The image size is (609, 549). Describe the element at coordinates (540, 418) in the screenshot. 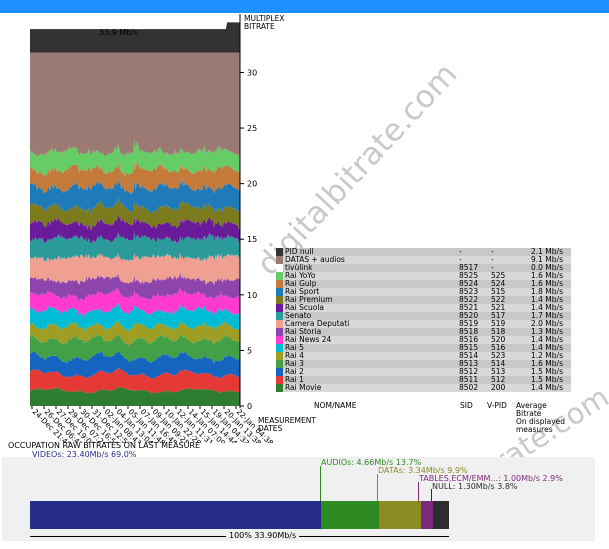

I see `legend-col-bitrate: Average Bitrate On displayed measures` at that location.